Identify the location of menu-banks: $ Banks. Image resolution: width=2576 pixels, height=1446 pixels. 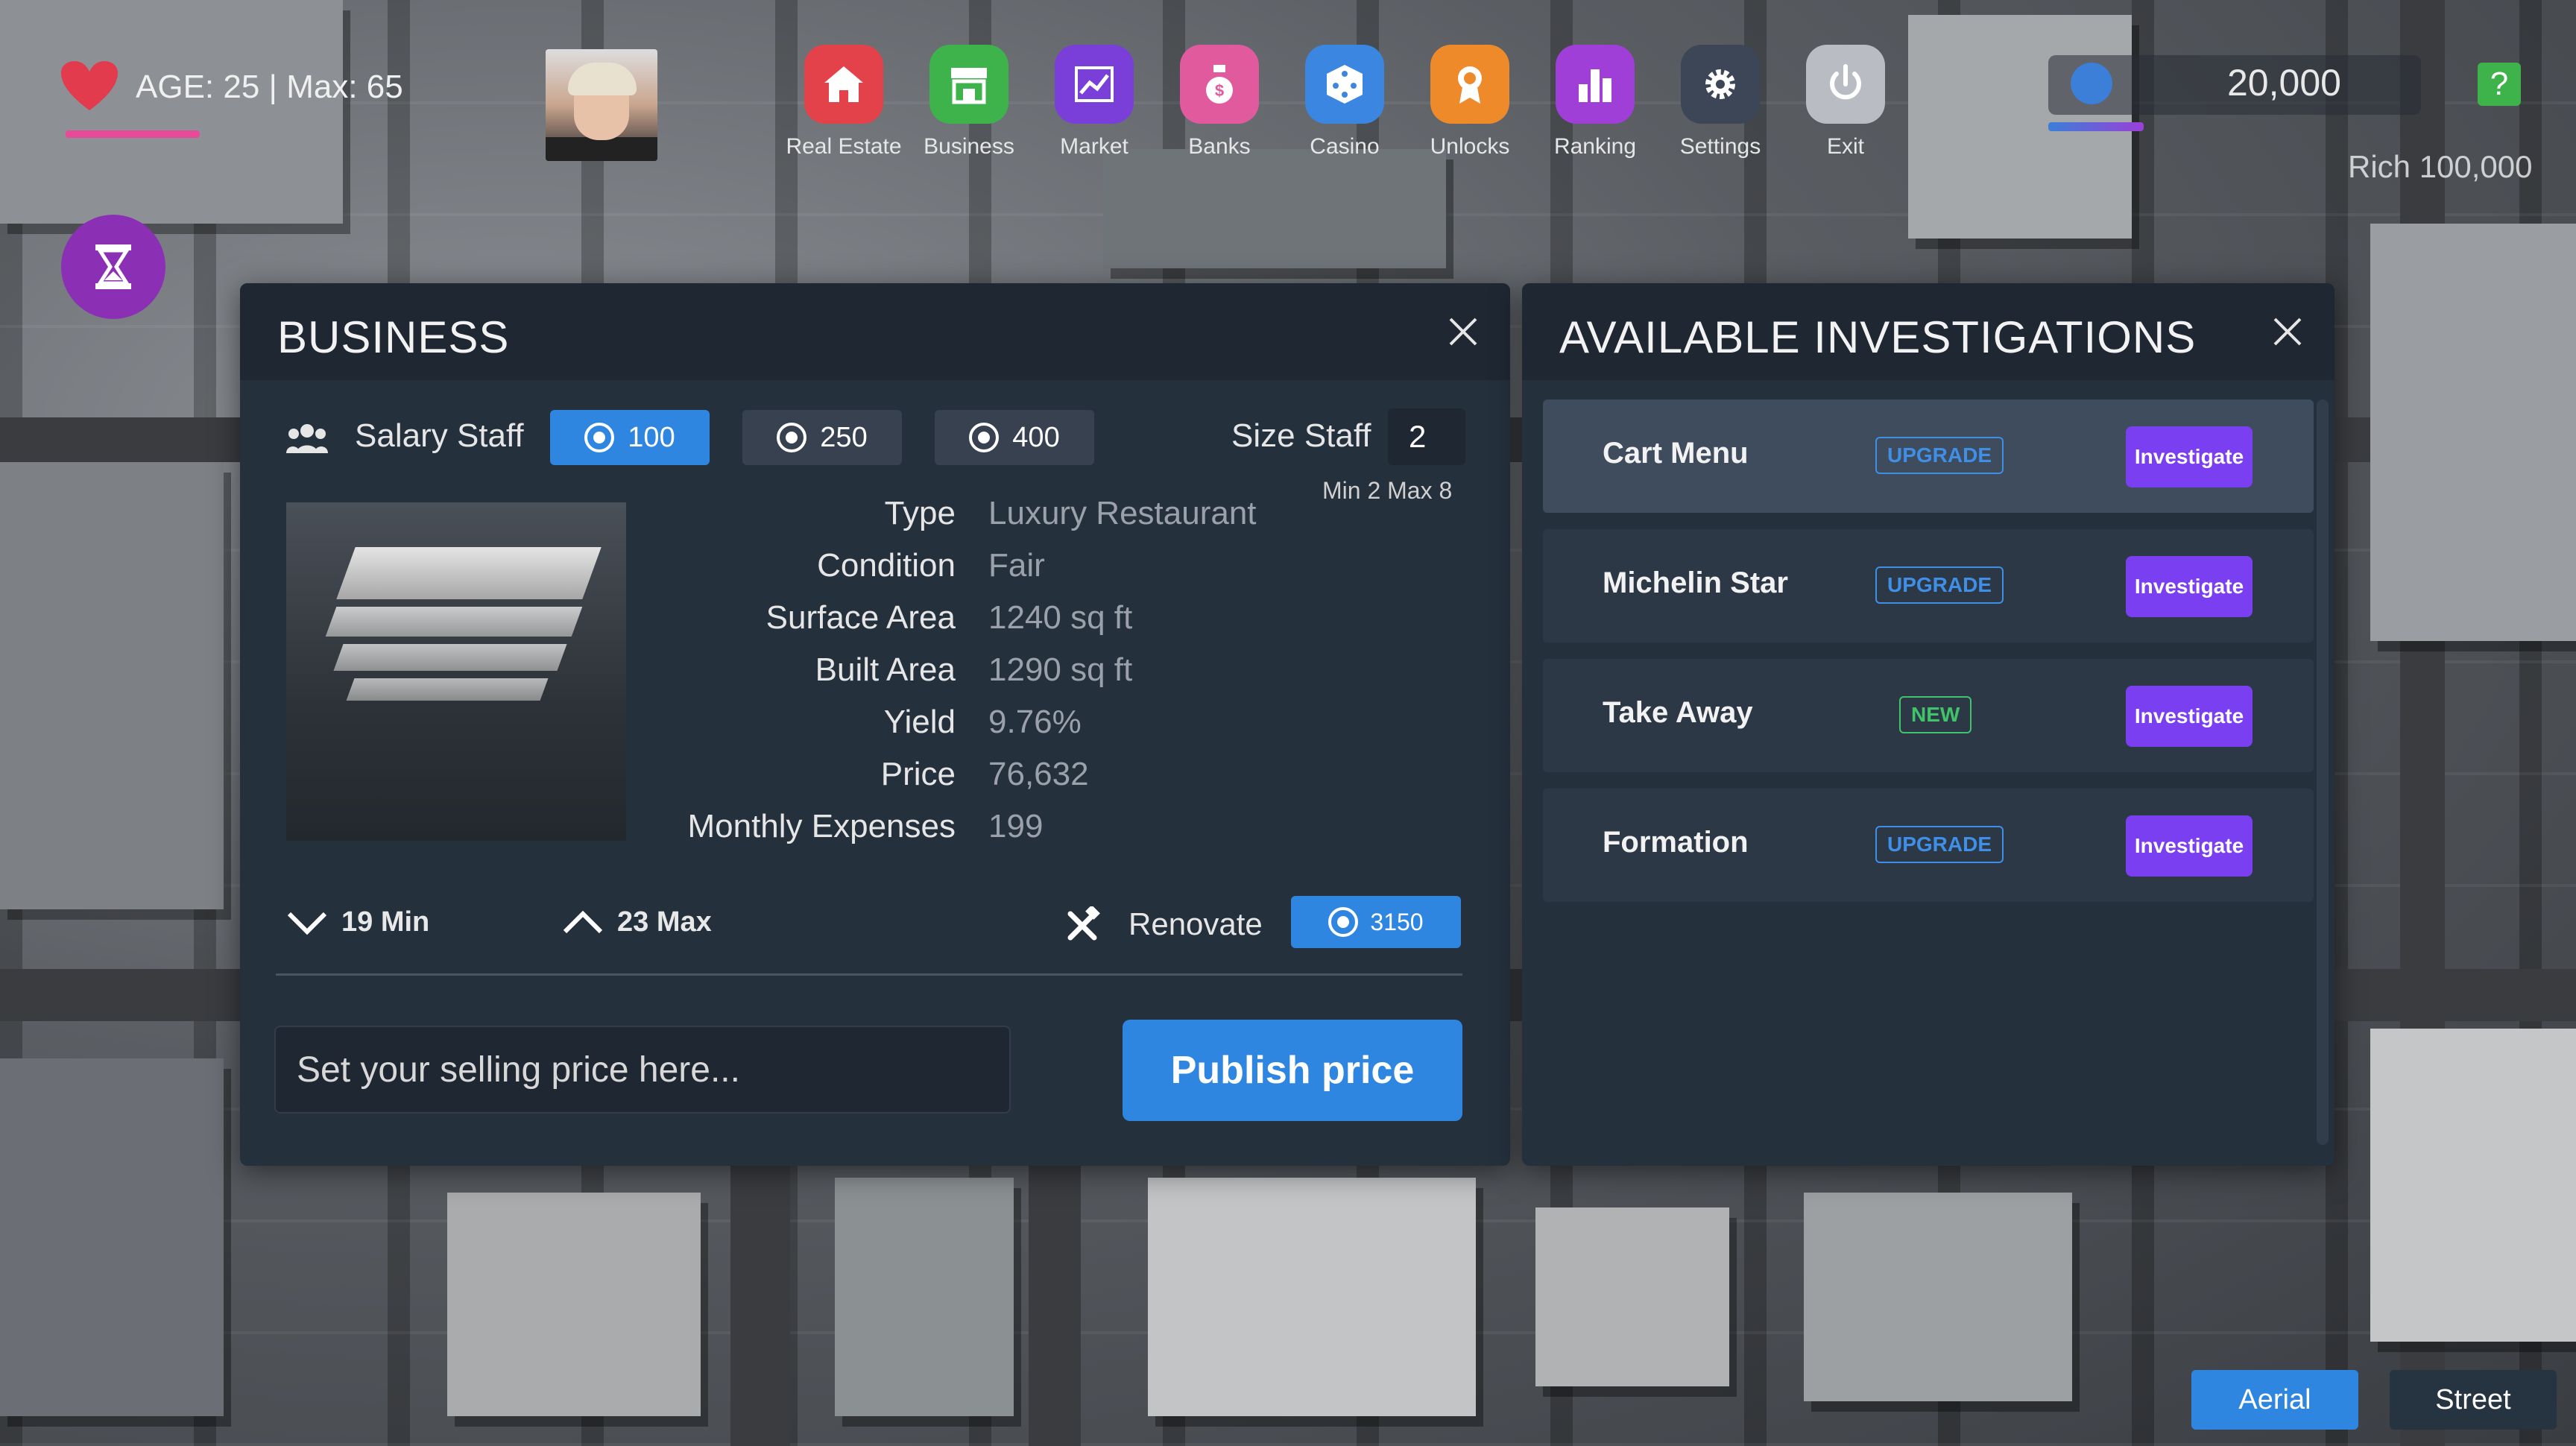
(1219, 108).